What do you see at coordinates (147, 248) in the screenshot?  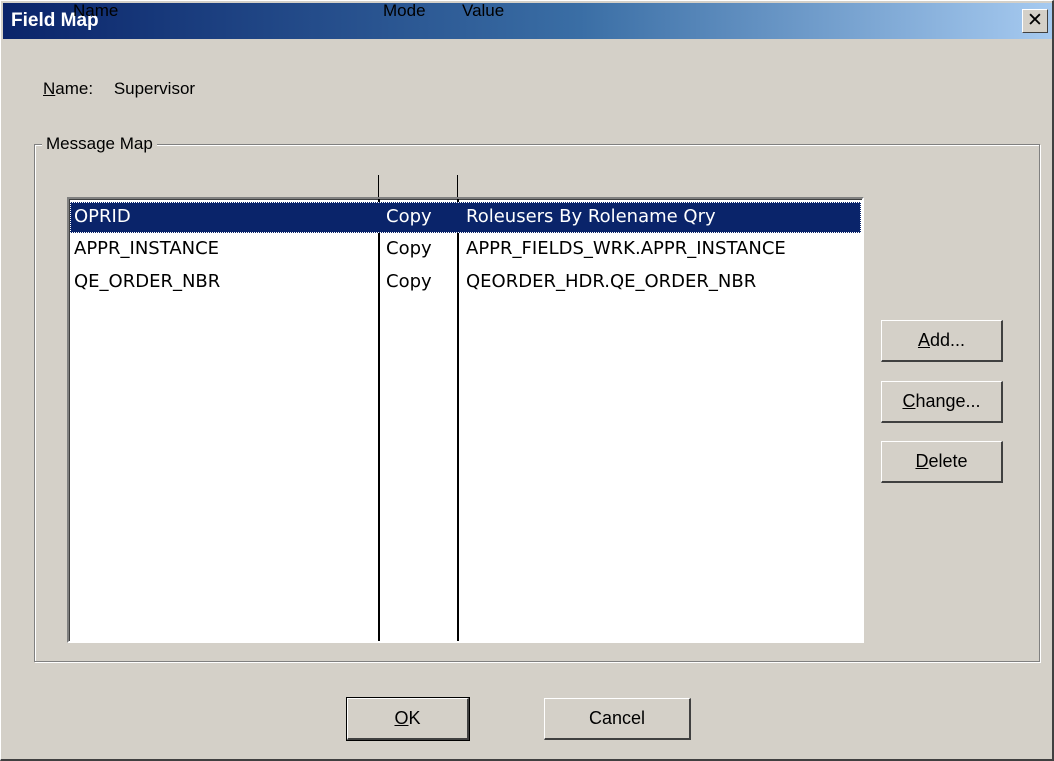 I see `row-name: APPR_INSTANCE` at bounding box center [147, 248].